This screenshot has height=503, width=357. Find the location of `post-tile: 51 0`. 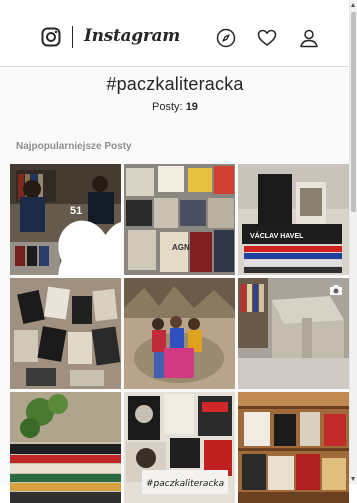

post-tile: 51 0 is located at coordinates (65, 219).